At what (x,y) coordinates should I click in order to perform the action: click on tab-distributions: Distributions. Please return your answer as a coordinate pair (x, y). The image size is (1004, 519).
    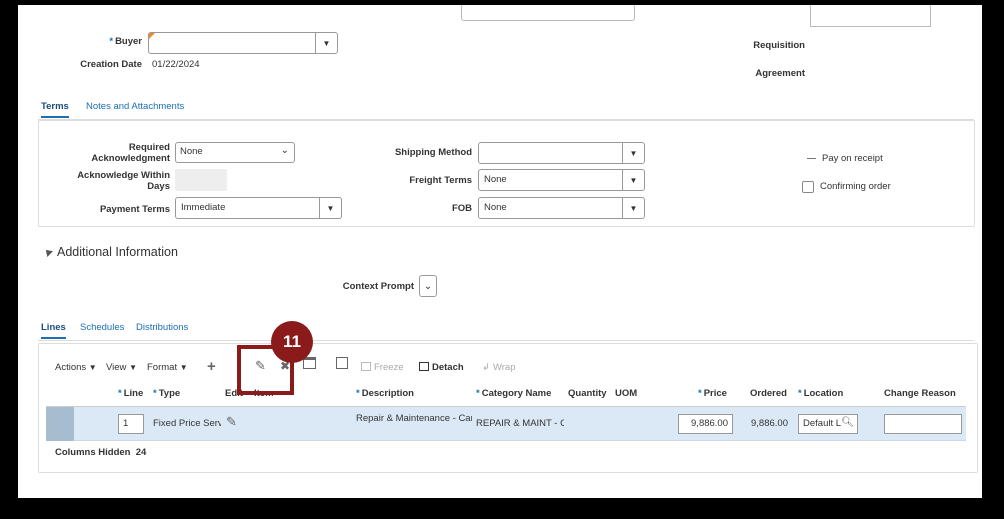
    Looking at the image, I should click on (162, 327).